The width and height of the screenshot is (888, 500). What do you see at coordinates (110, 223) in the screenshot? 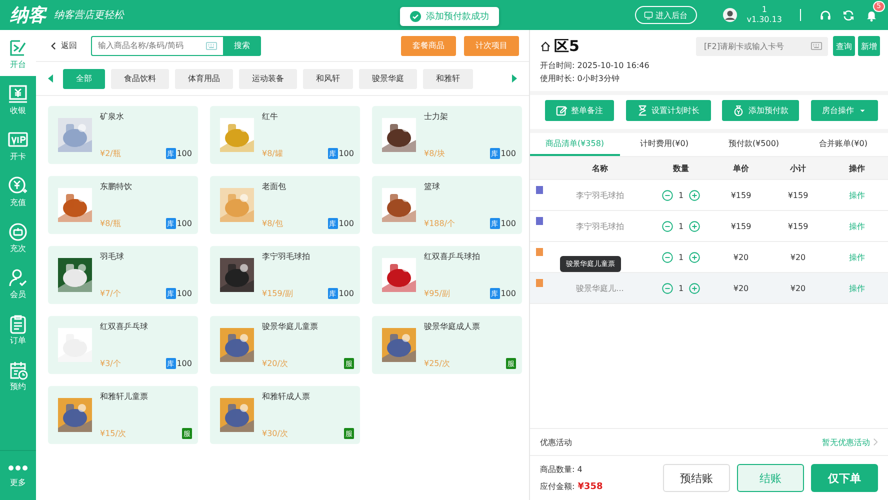
I see `product-price: ¥8/瓶` at bounding box center [110, 223].